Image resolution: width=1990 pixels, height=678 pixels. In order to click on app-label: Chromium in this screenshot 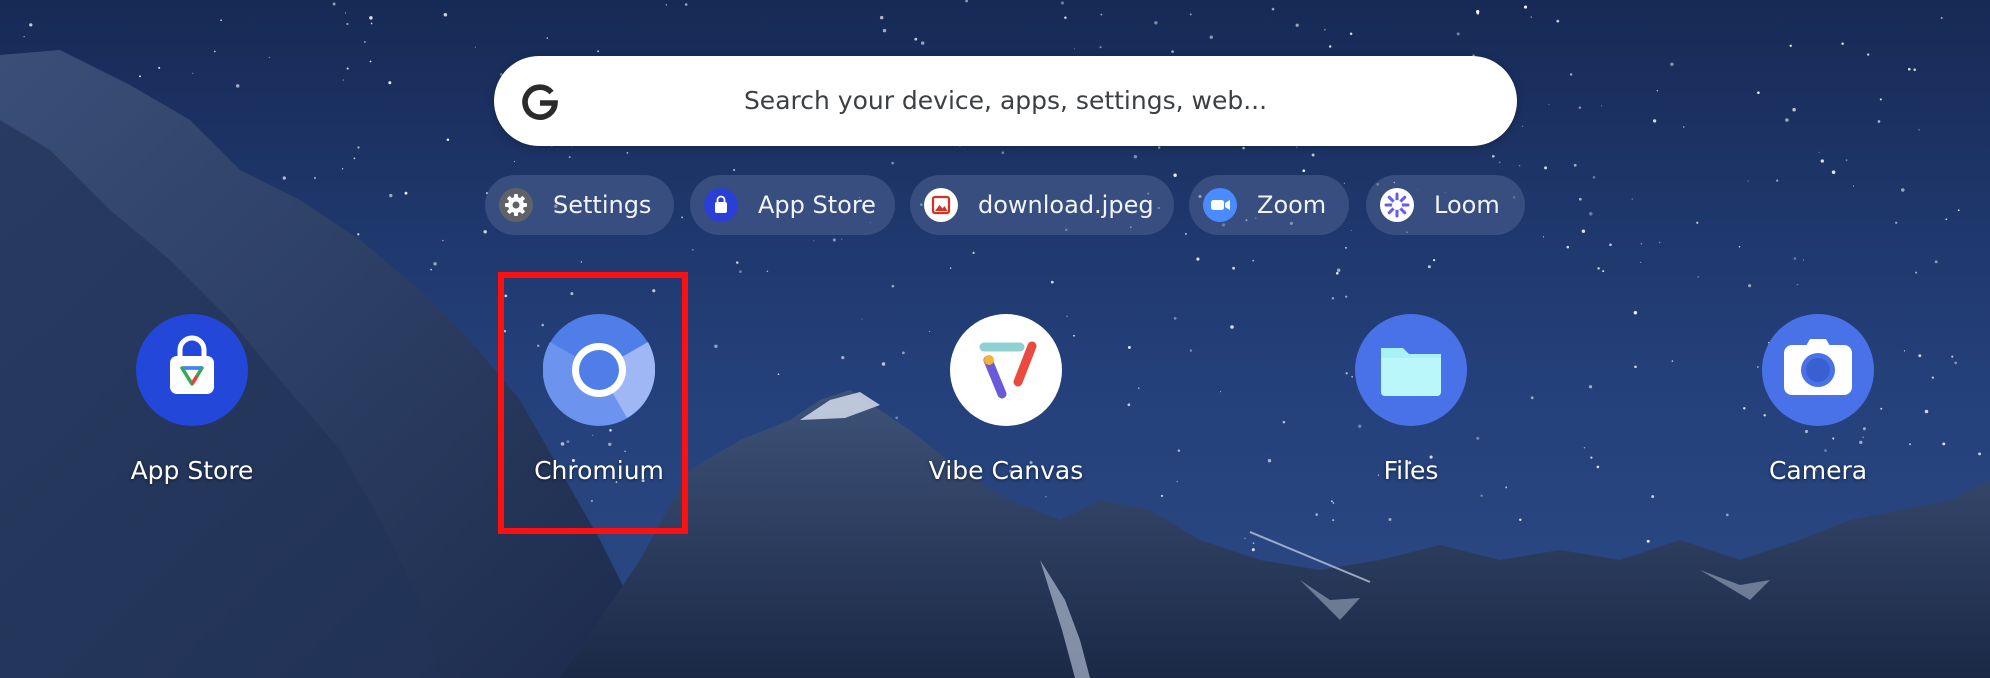, I will do `click(599, 470)`.